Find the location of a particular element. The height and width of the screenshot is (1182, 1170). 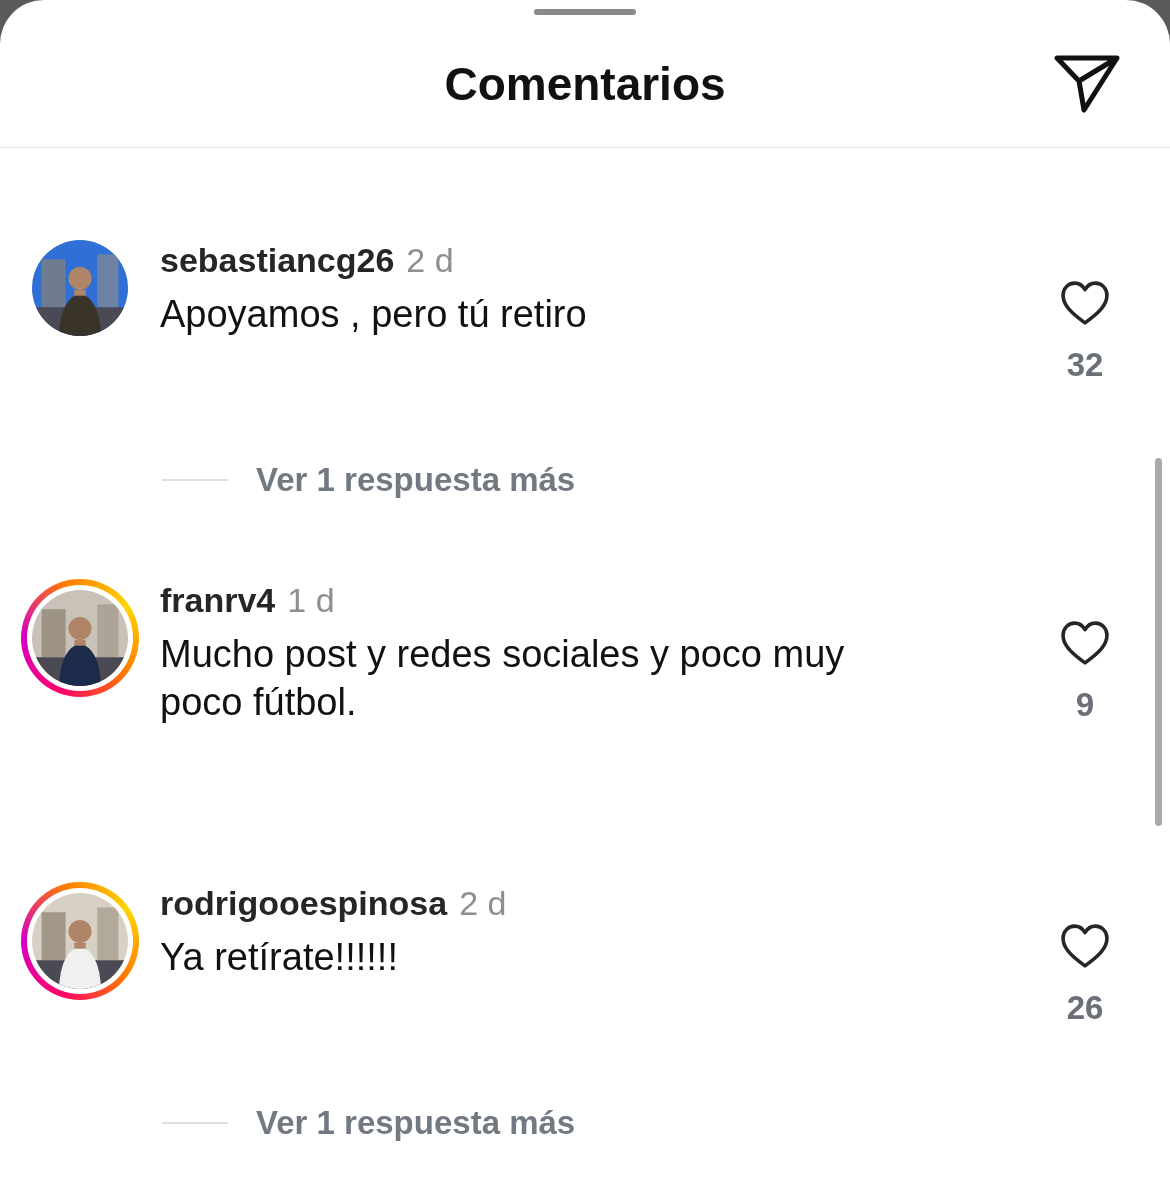

username: rodrigooespinosa is located at coordinates (304, 903).